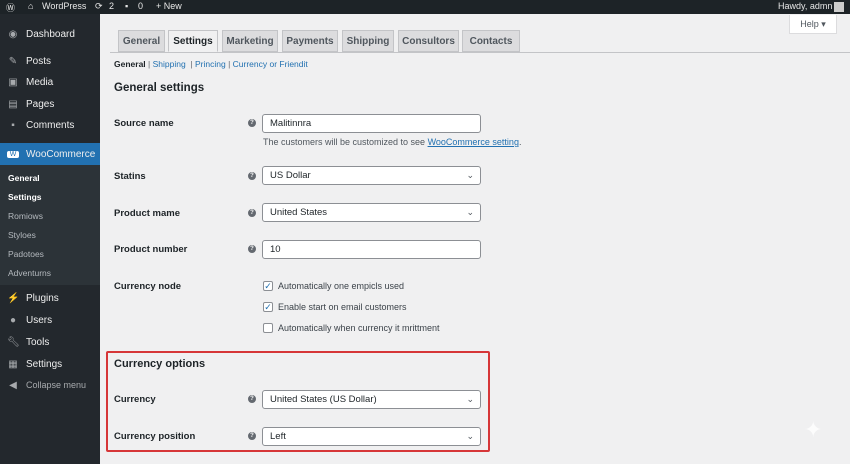  Describe the element at coordinates (24, 178) in the screenshot. I see `submenu-general: General` at that location.